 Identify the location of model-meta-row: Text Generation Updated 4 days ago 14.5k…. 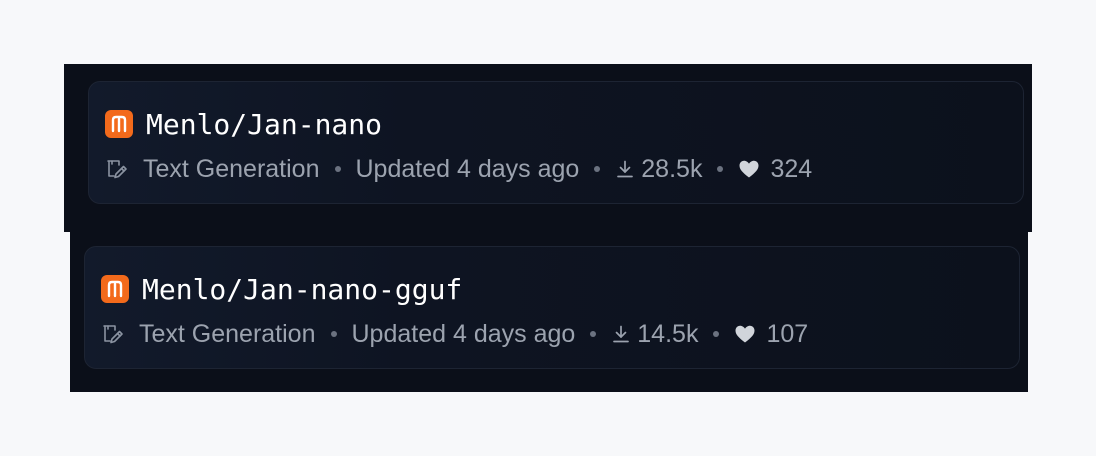
(454, 334).